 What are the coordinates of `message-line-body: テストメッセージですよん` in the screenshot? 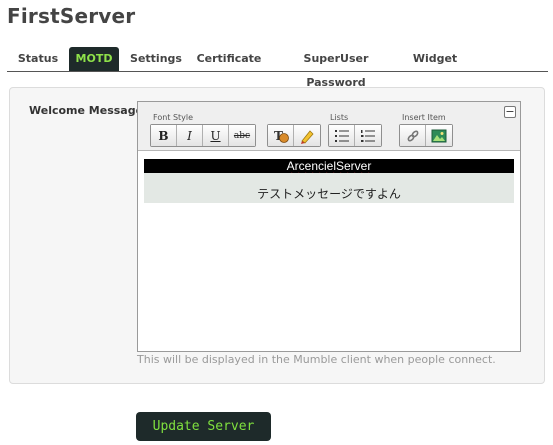 It's located at (329, 188).